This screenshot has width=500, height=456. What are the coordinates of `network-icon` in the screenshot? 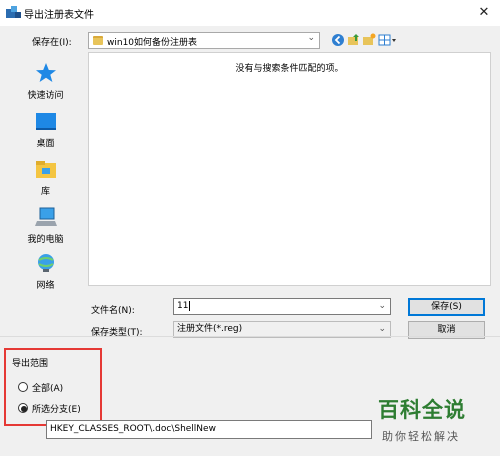 It's located at (46, 263).